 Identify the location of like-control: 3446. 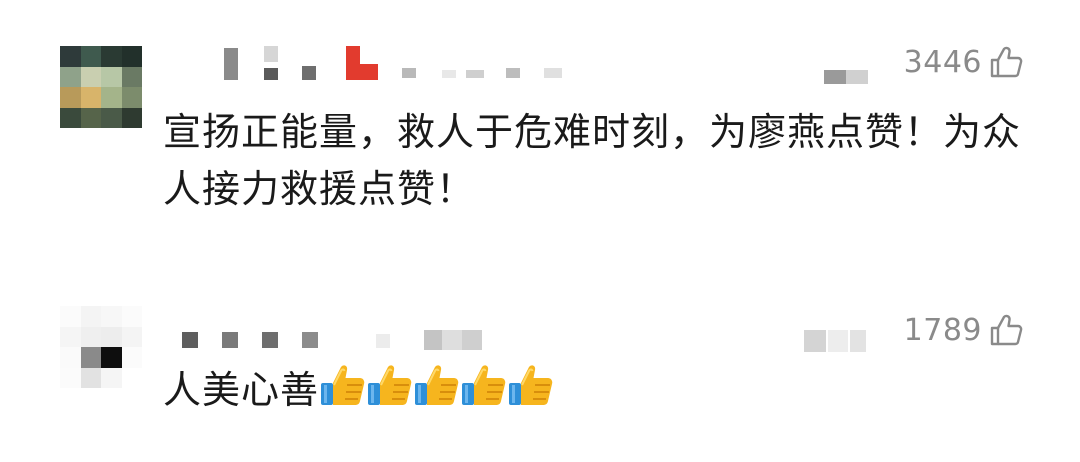
(964, 62).